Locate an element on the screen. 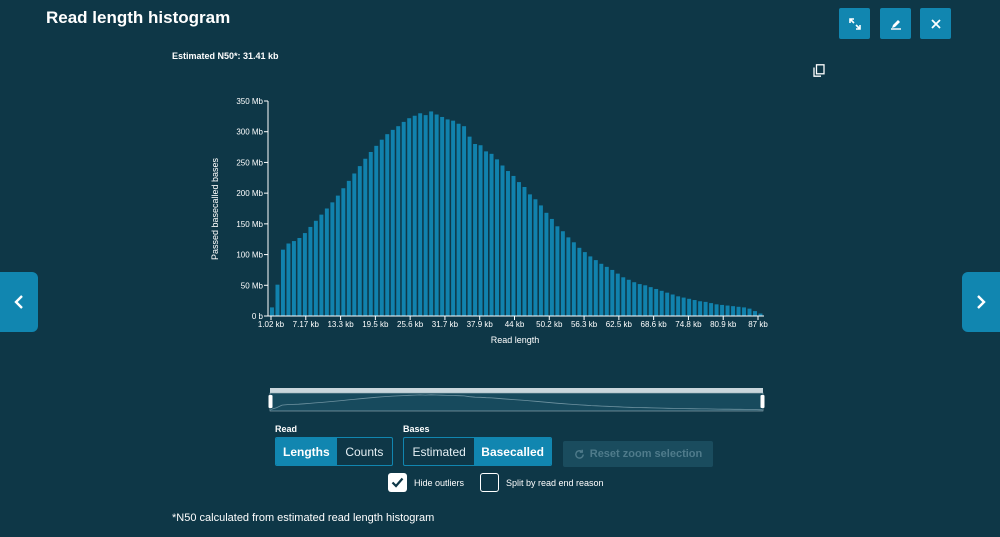  range-handle-left is located at coordinates (270, 401).